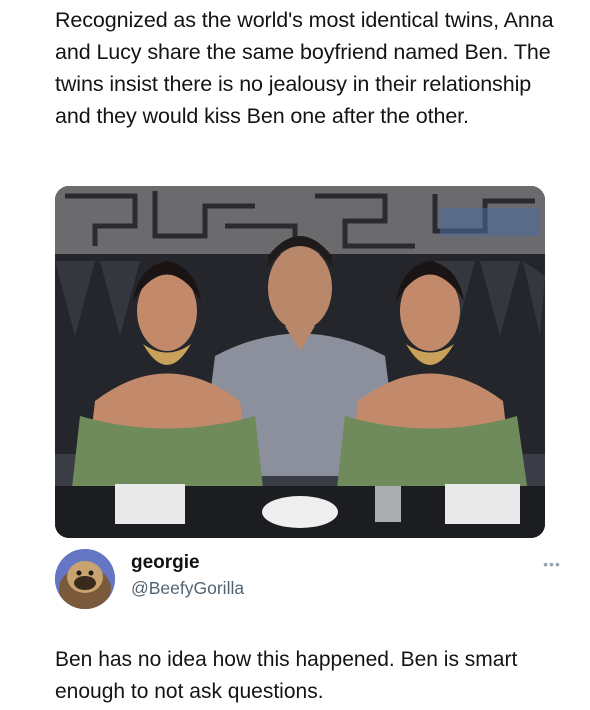 This screenshot has height=710, width=590. I want to click on avatar-image, so click(85, 579).